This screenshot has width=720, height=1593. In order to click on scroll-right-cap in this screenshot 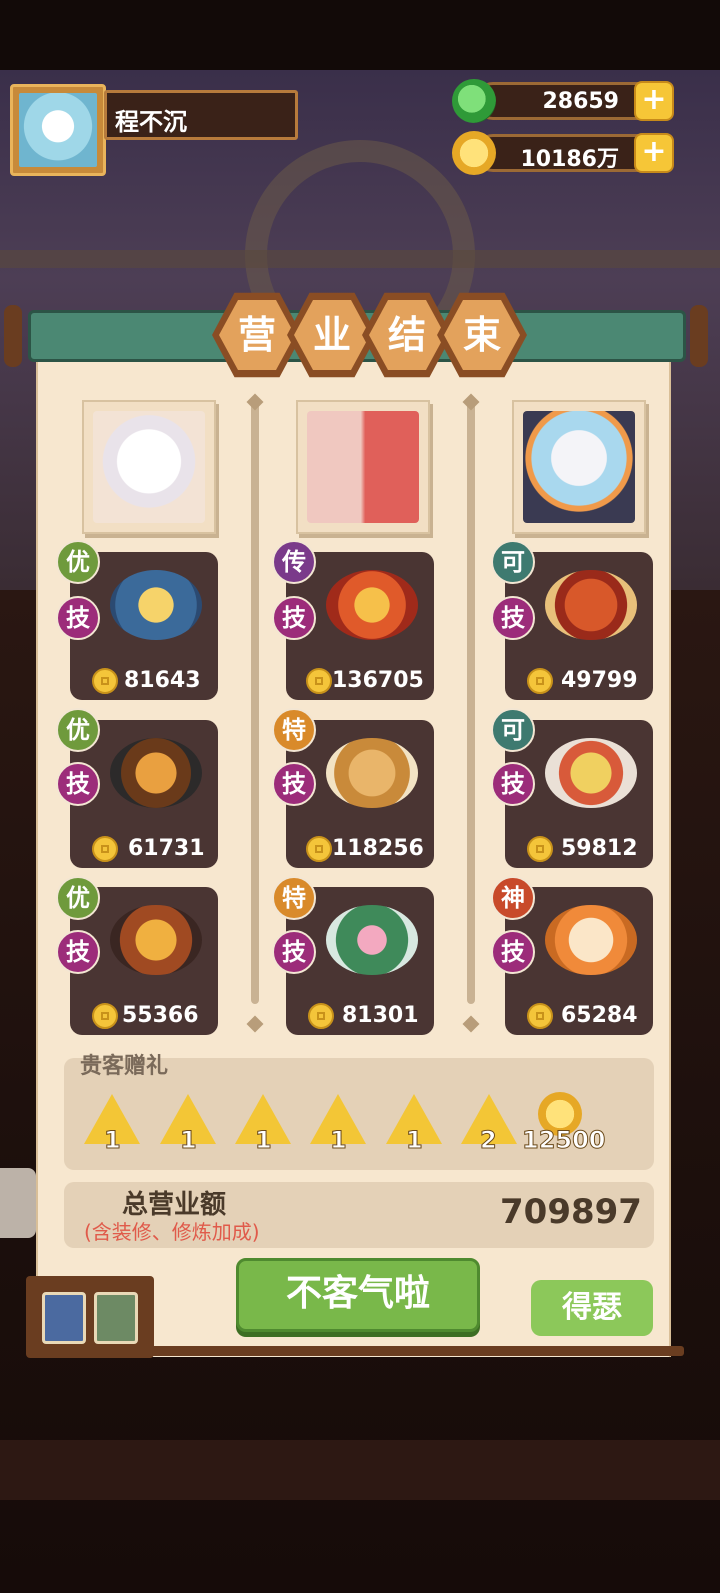, I will do `click(699, 336)`.